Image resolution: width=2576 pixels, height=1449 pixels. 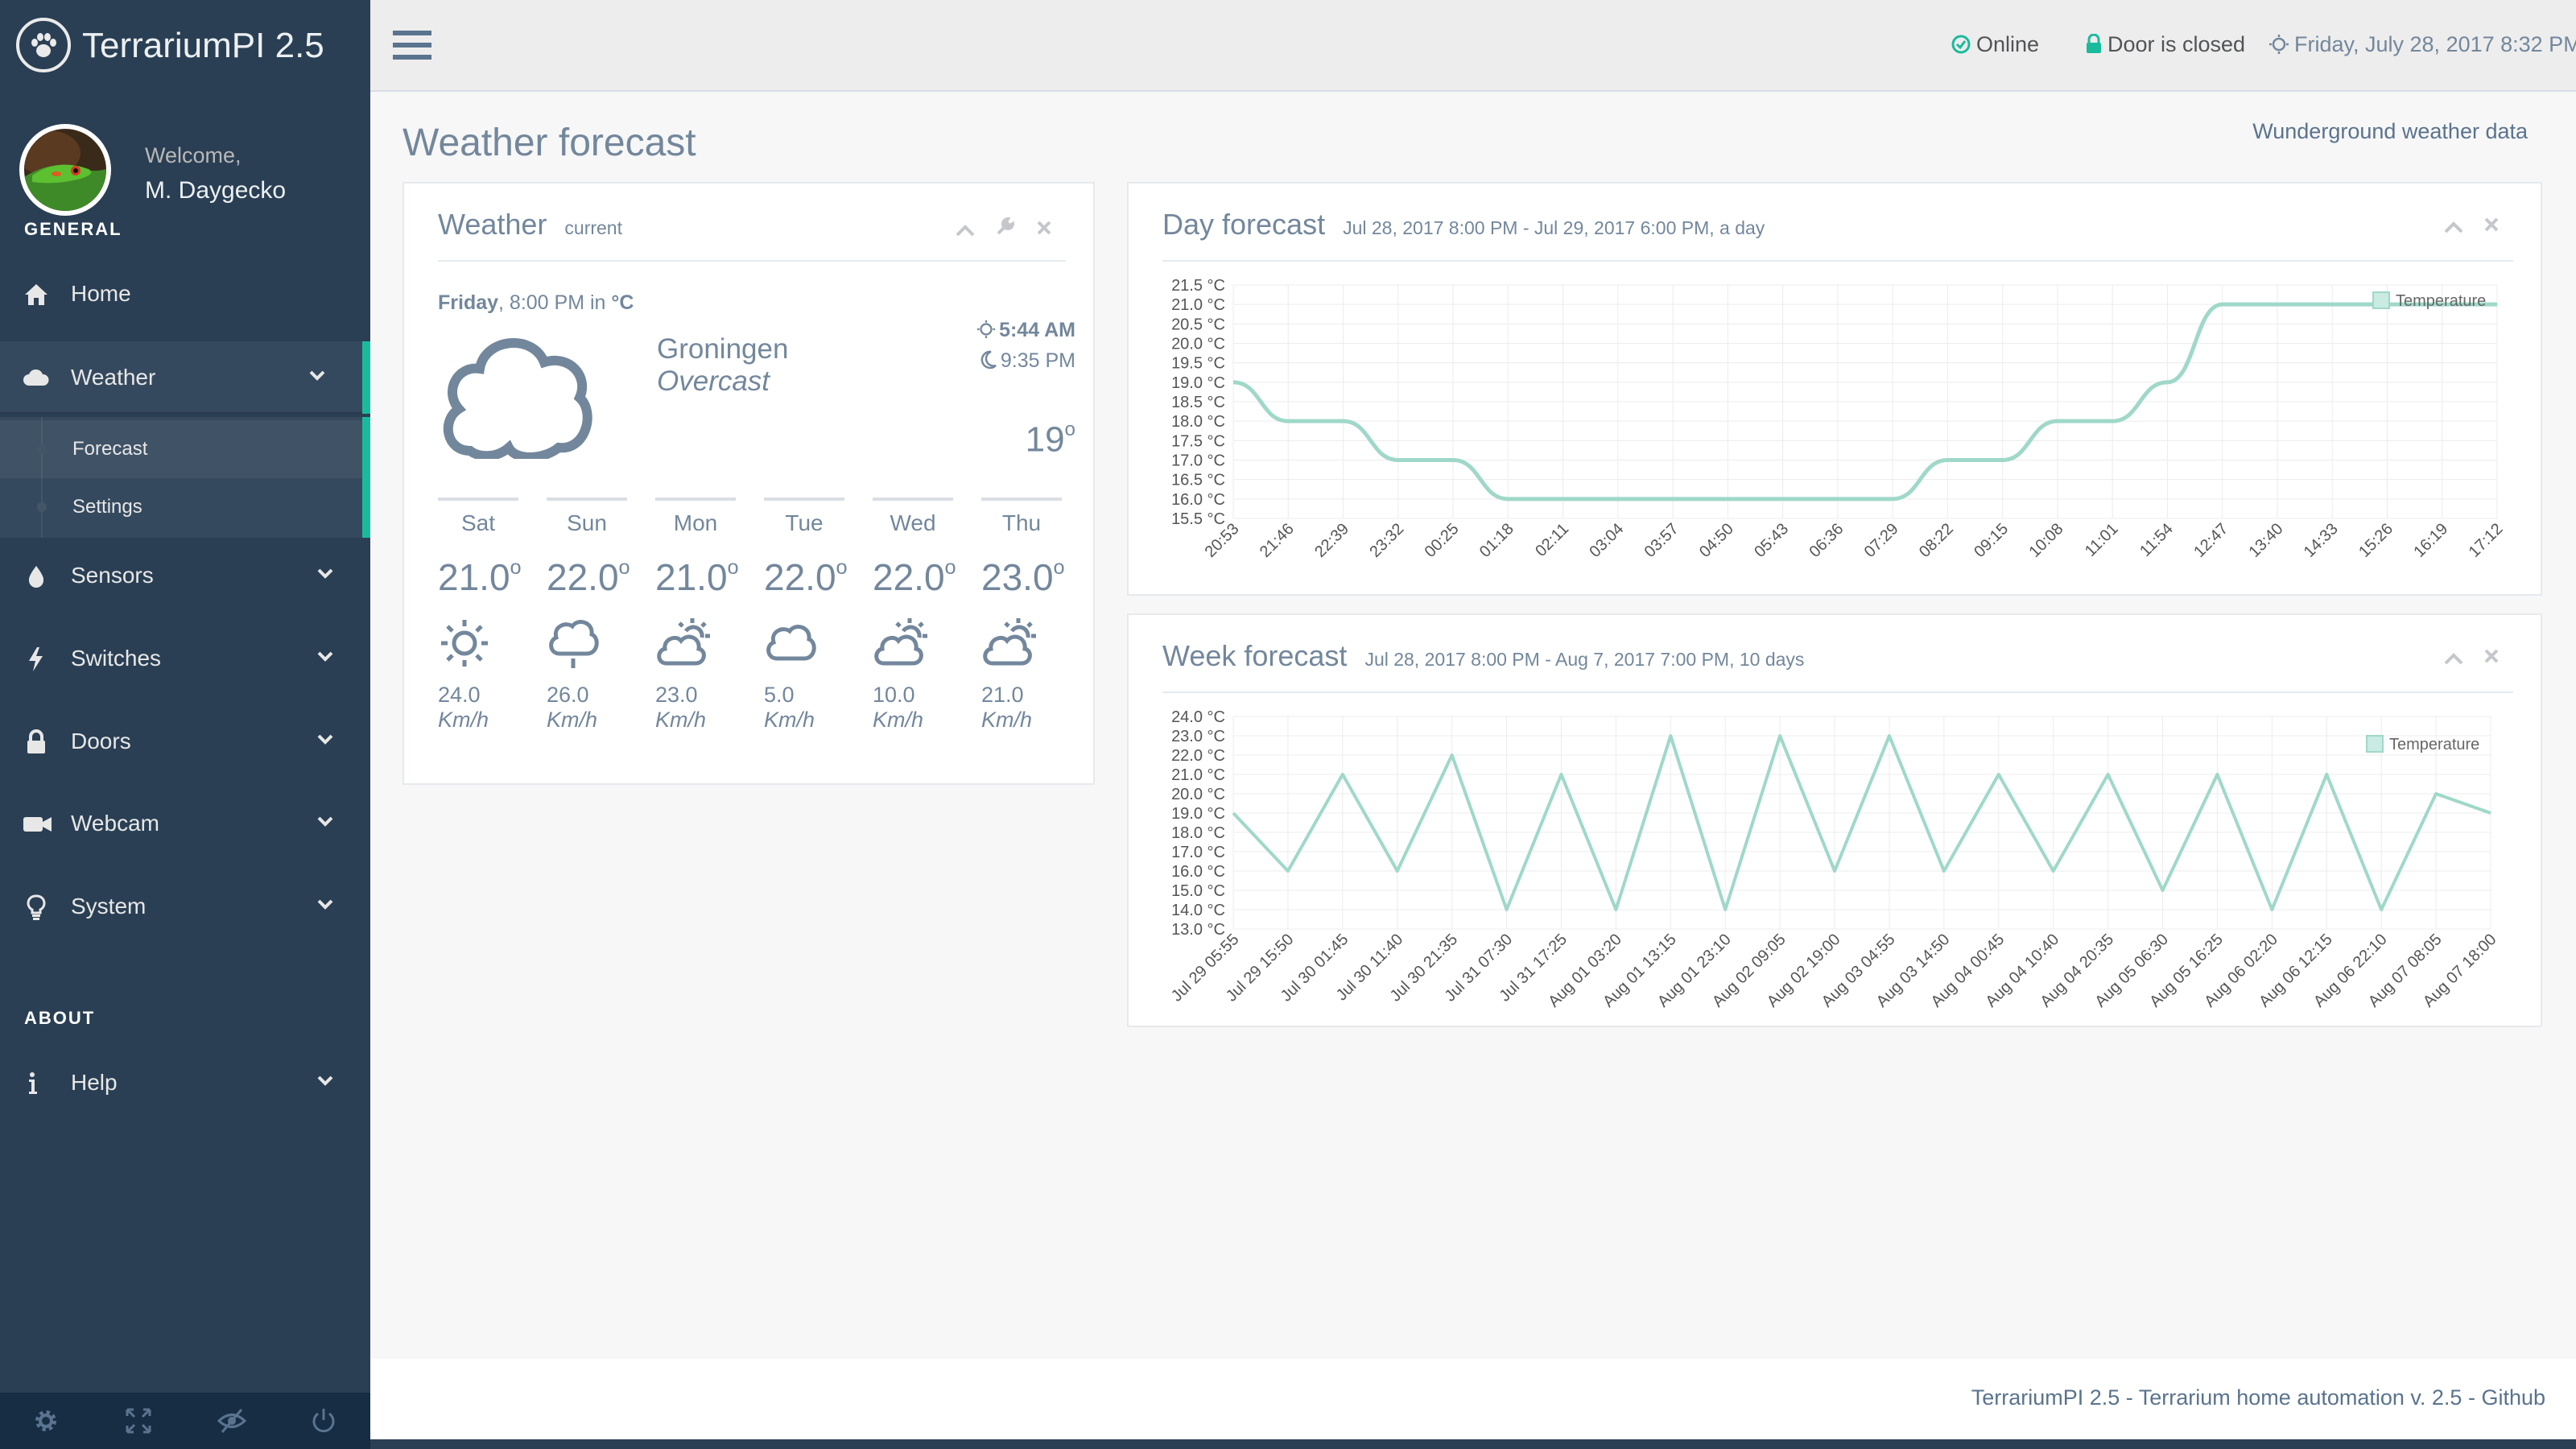 I want to click on sunset: 9:35 PM, so click(x=1027, y=361).